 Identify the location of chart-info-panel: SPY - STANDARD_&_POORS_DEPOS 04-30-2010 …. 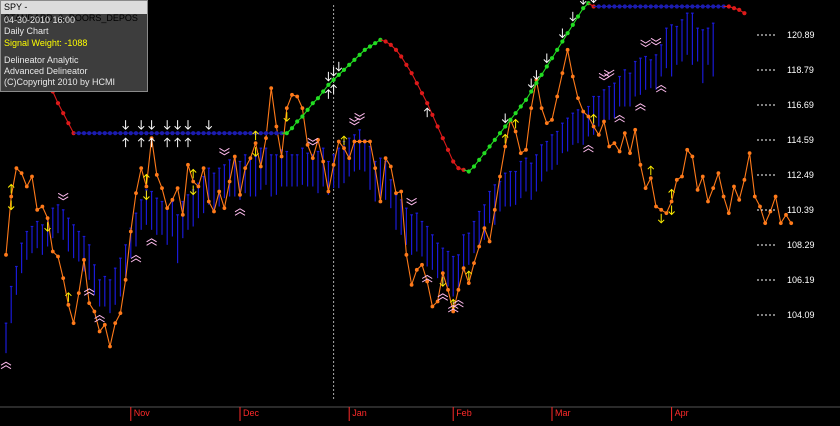
(74, 46).